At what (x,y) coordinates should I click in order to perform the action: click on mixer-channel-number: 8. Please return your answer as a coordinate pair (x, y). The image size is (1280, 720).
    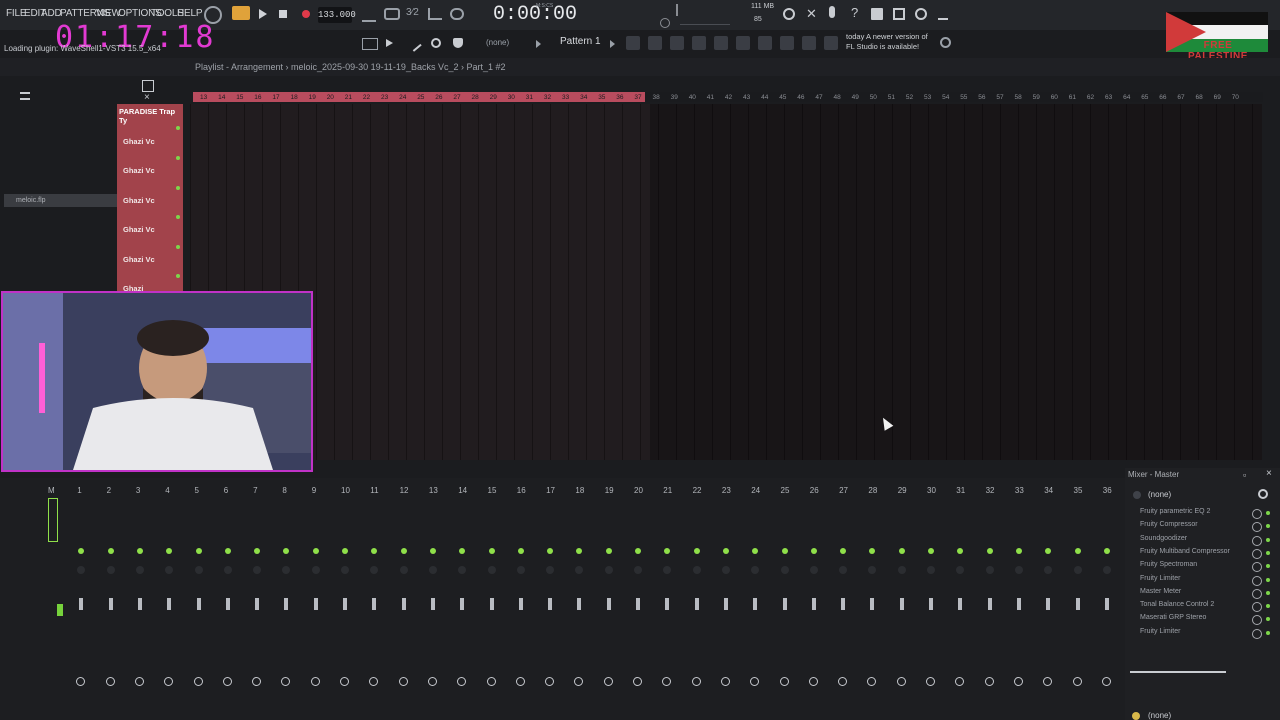
    Looking at the image, I should click on (284, 490).